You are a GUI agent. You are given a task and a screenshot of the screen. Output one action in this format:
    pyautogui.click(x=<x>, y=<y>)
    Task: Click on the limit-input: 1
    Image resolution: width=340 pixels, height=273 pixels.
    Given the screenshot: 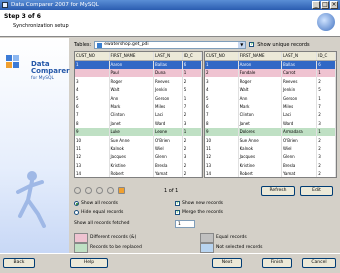 What is the action you would take?
    pyautogui.click(x=185, y=224)
    